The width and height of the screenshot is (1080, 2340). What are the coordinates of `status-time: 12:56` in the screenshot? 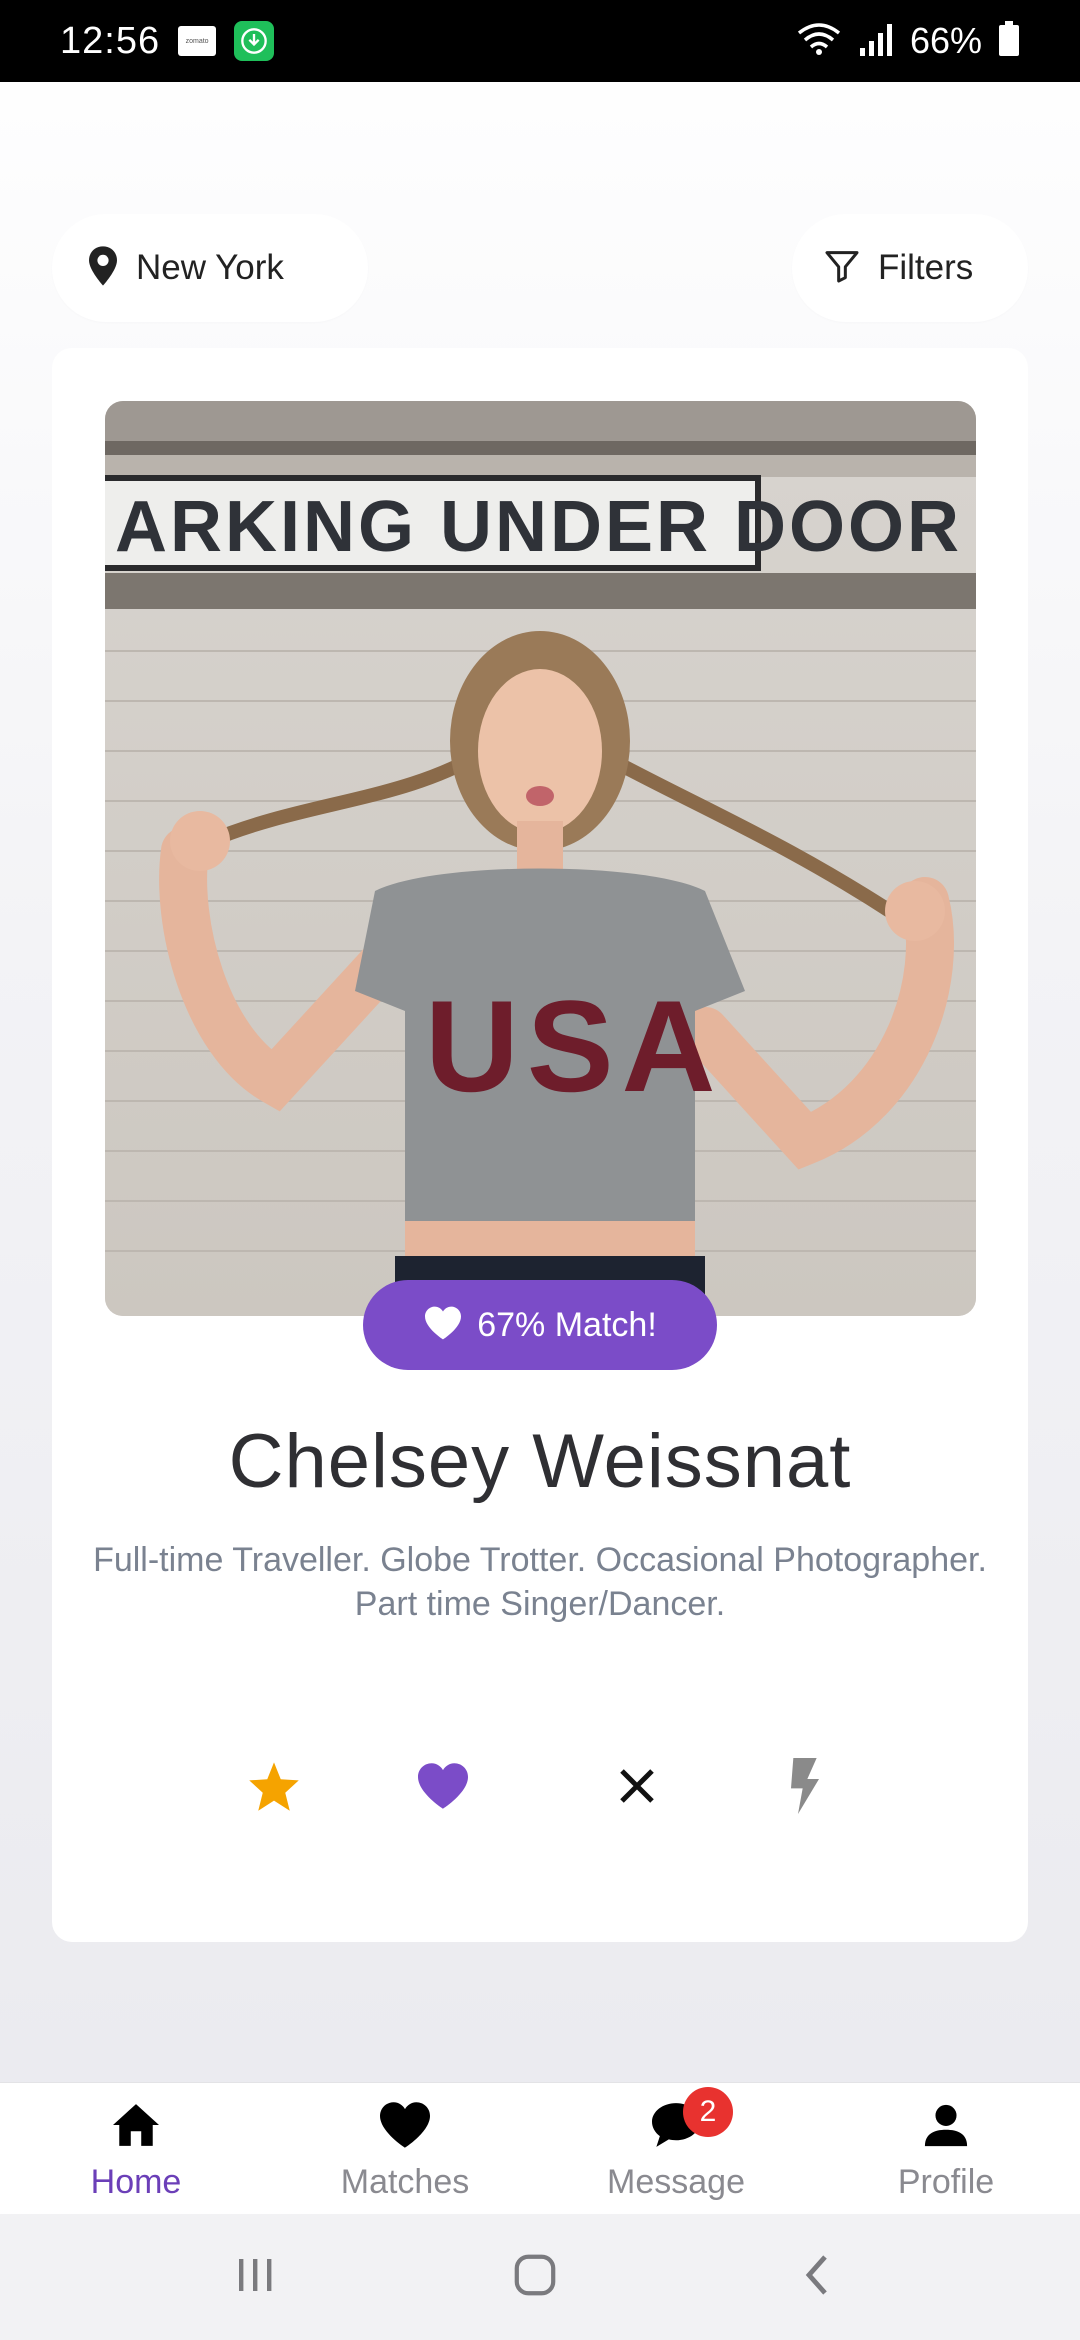 It's located at (110, 40).